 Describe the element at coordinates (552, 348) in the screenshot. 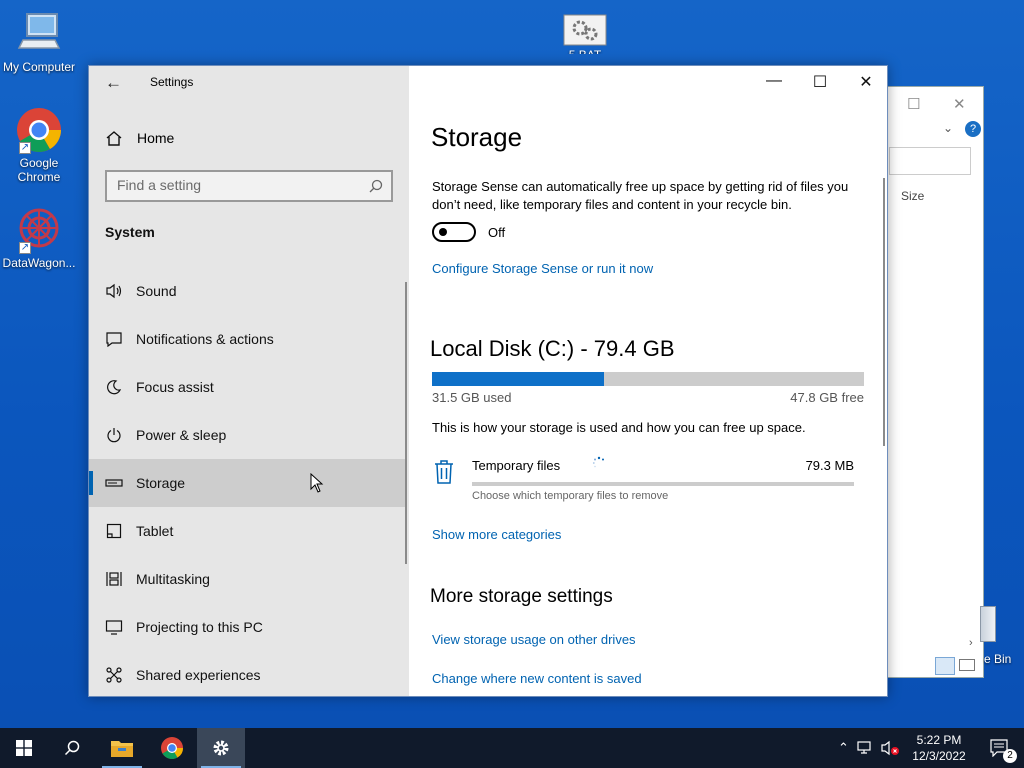

I see `disk-title: Local Disk (C:) - 79.4 GB` at that location.